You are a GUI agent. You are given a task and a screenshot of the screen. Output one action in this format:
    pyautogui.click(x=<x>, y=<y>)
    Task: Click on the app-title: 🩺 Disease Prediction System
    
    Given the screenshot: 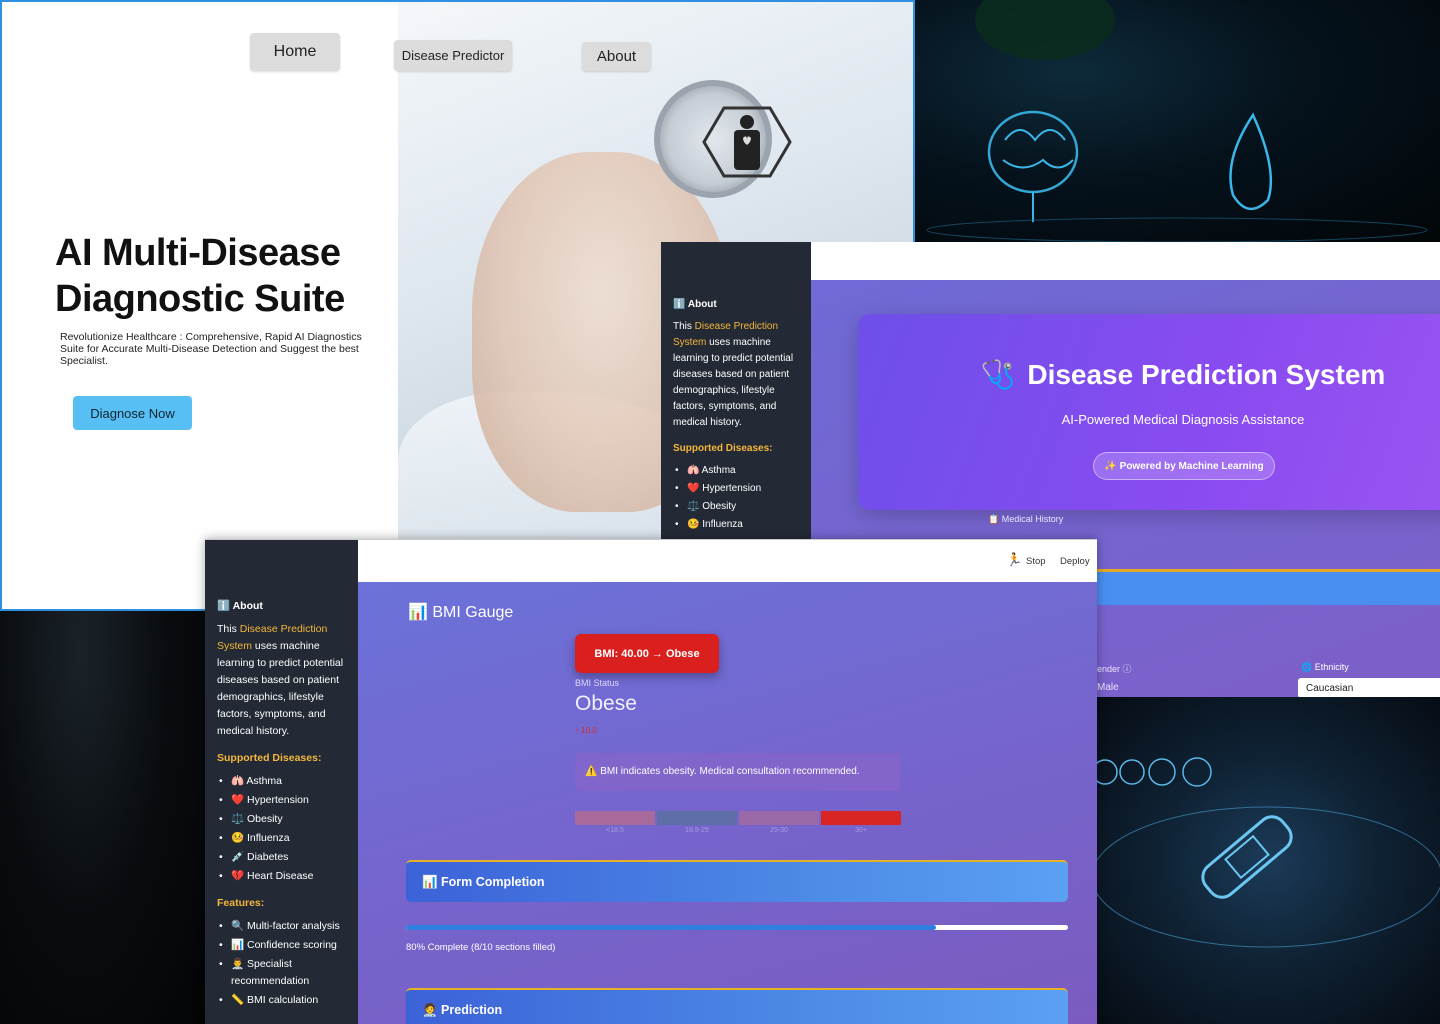 What is the action you would take?
    pyautogui.click(x=1149, y=374)
    